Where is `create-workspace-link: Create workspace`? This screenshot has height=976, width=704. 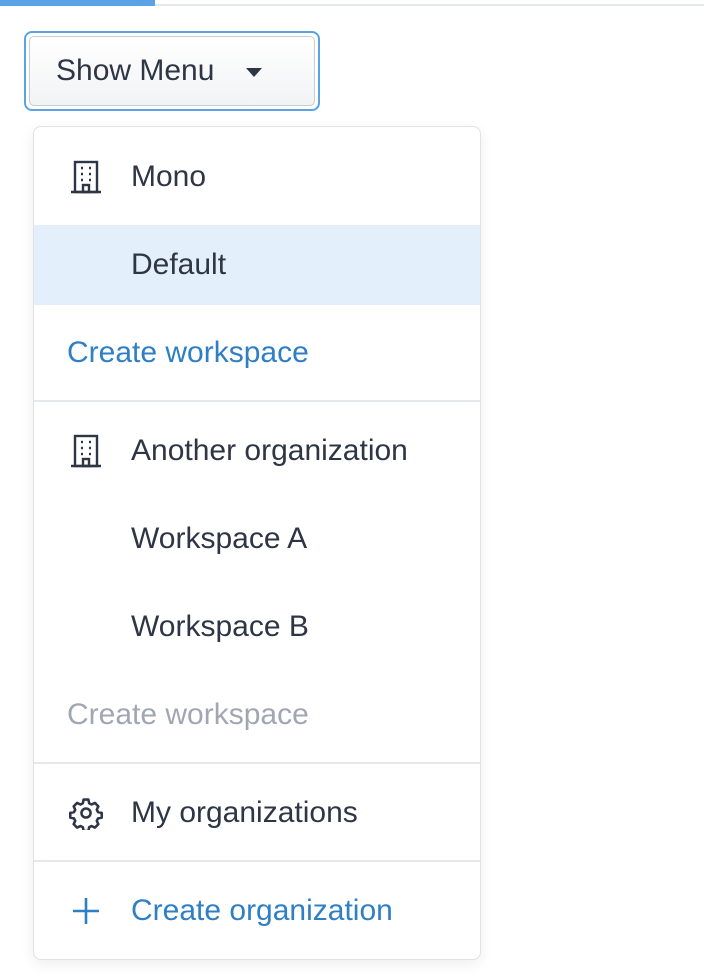
create-workspace-link: Create workspace is located at coordinates (257, 353).